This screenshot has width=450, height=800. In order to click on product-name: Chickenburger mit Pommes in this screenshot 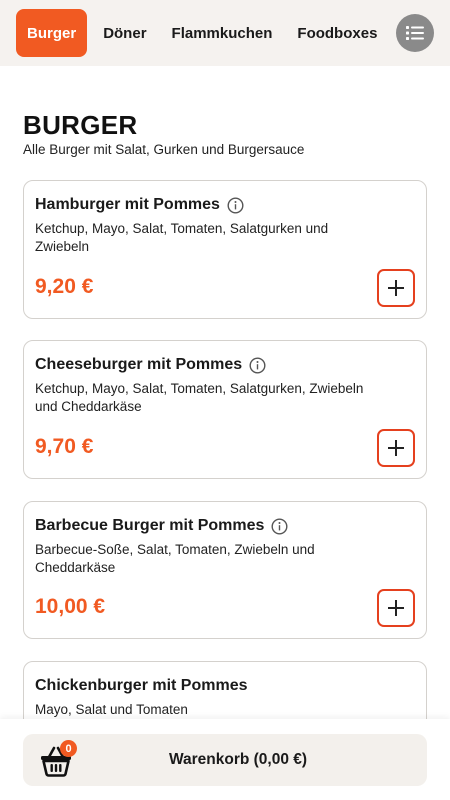, I will do `click(141, 685)`.